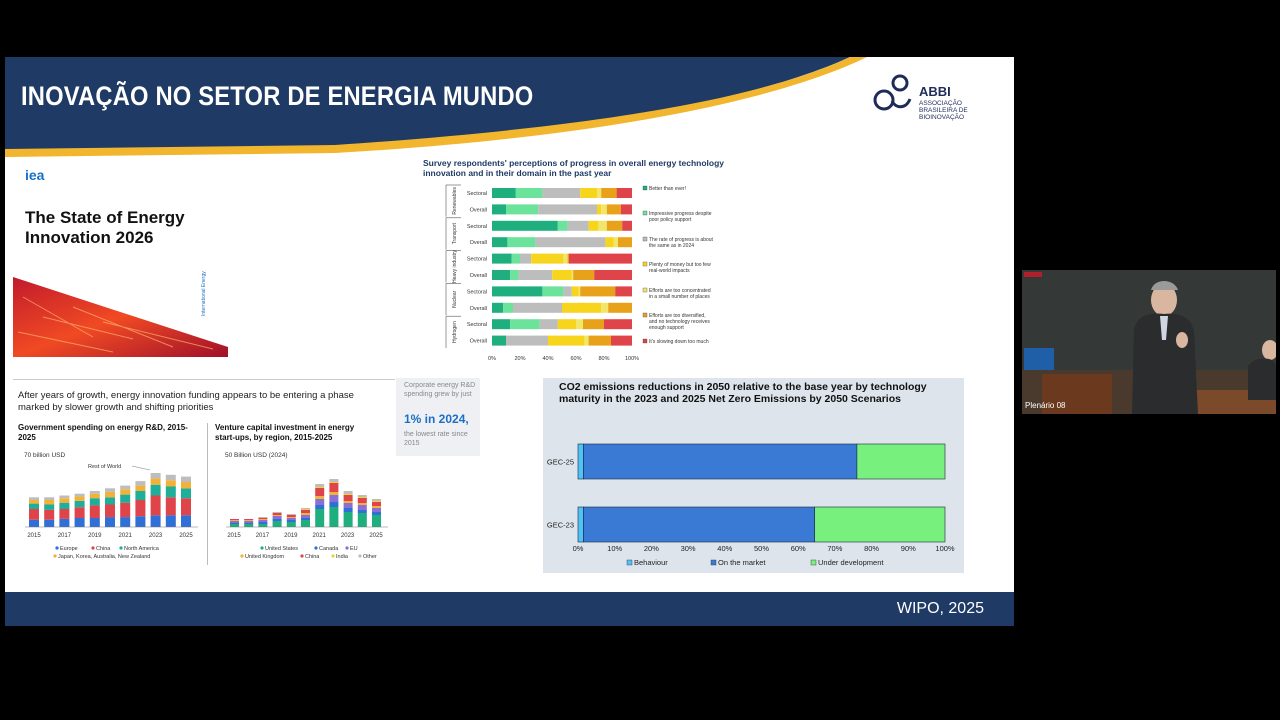 The image size is (1280, 720). Describe the element at coordinates (798, 548) in the screenshot. I see `co2-x-tick: 60%` at that location.